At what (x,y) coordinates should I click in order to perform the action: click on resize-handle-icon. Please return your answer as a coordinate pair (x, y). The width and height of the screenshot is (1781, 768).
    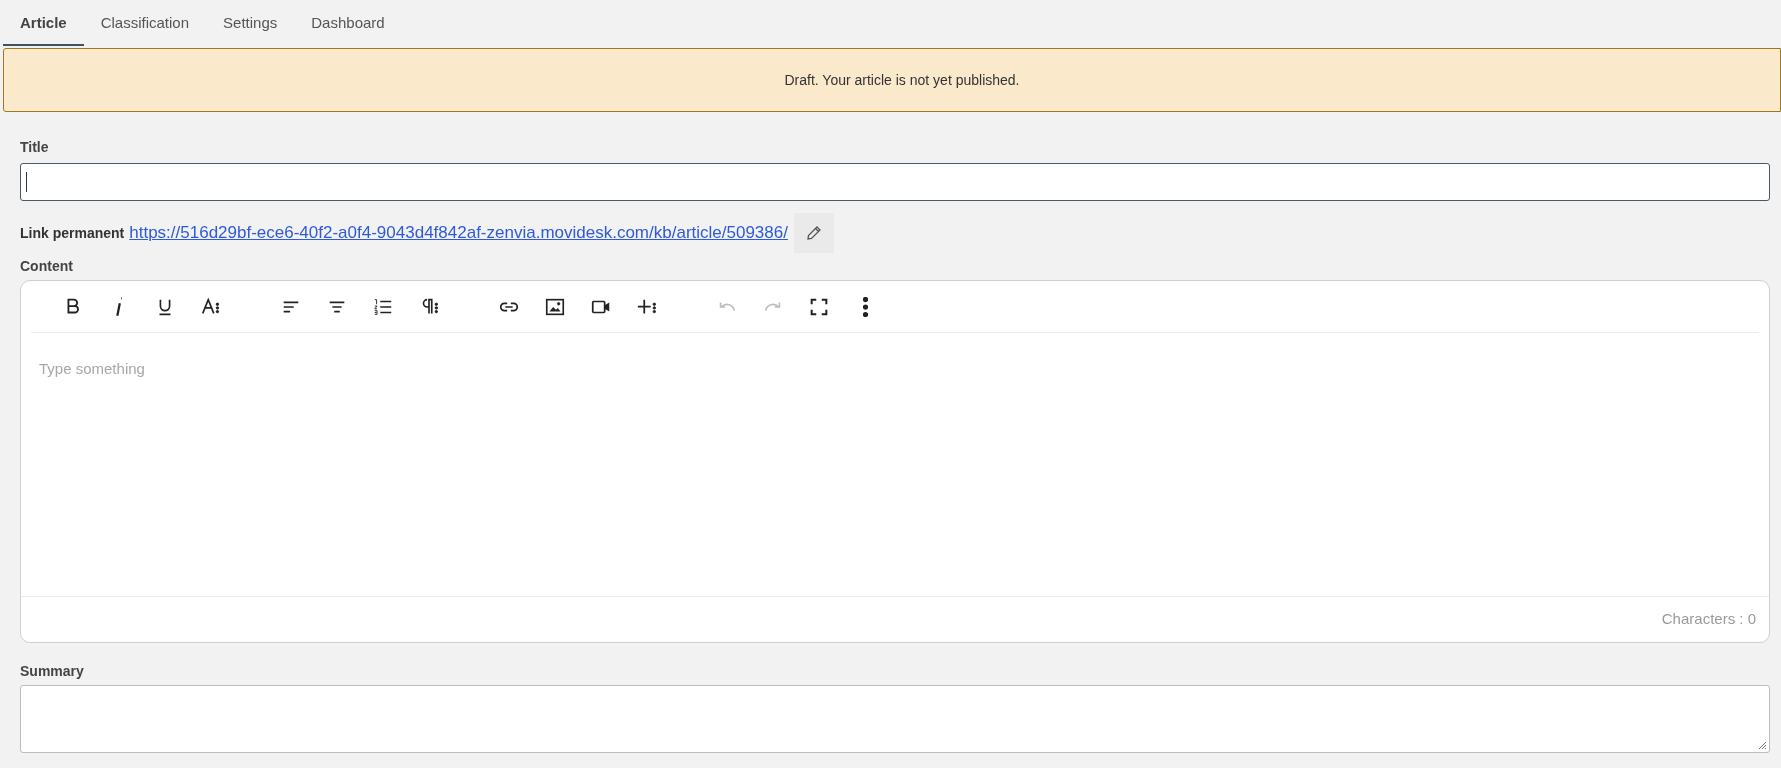
    Looking at the image, I should click on (1762, 745).